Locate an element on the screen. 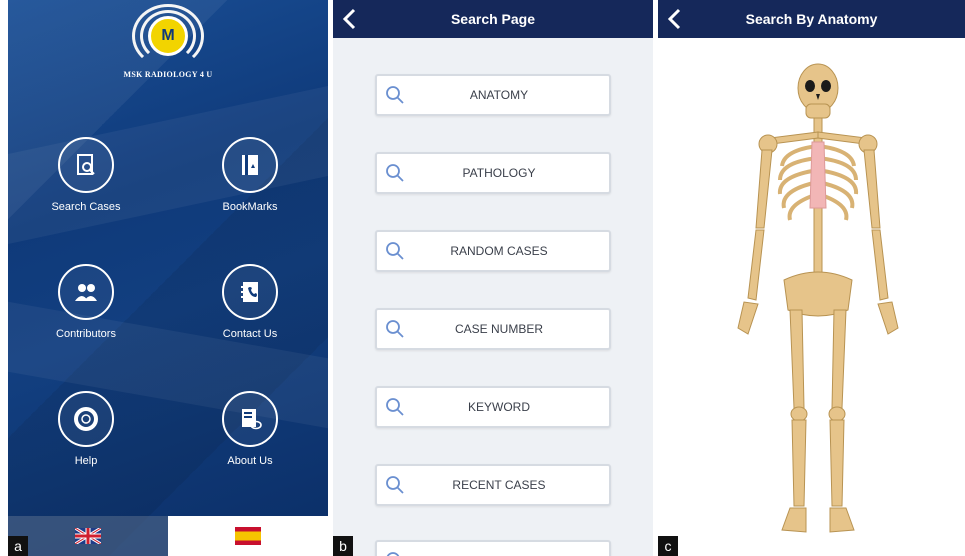 The width and height of the screenshot is (965, 556). logo-badge: M is located at coordinates (168, 36).